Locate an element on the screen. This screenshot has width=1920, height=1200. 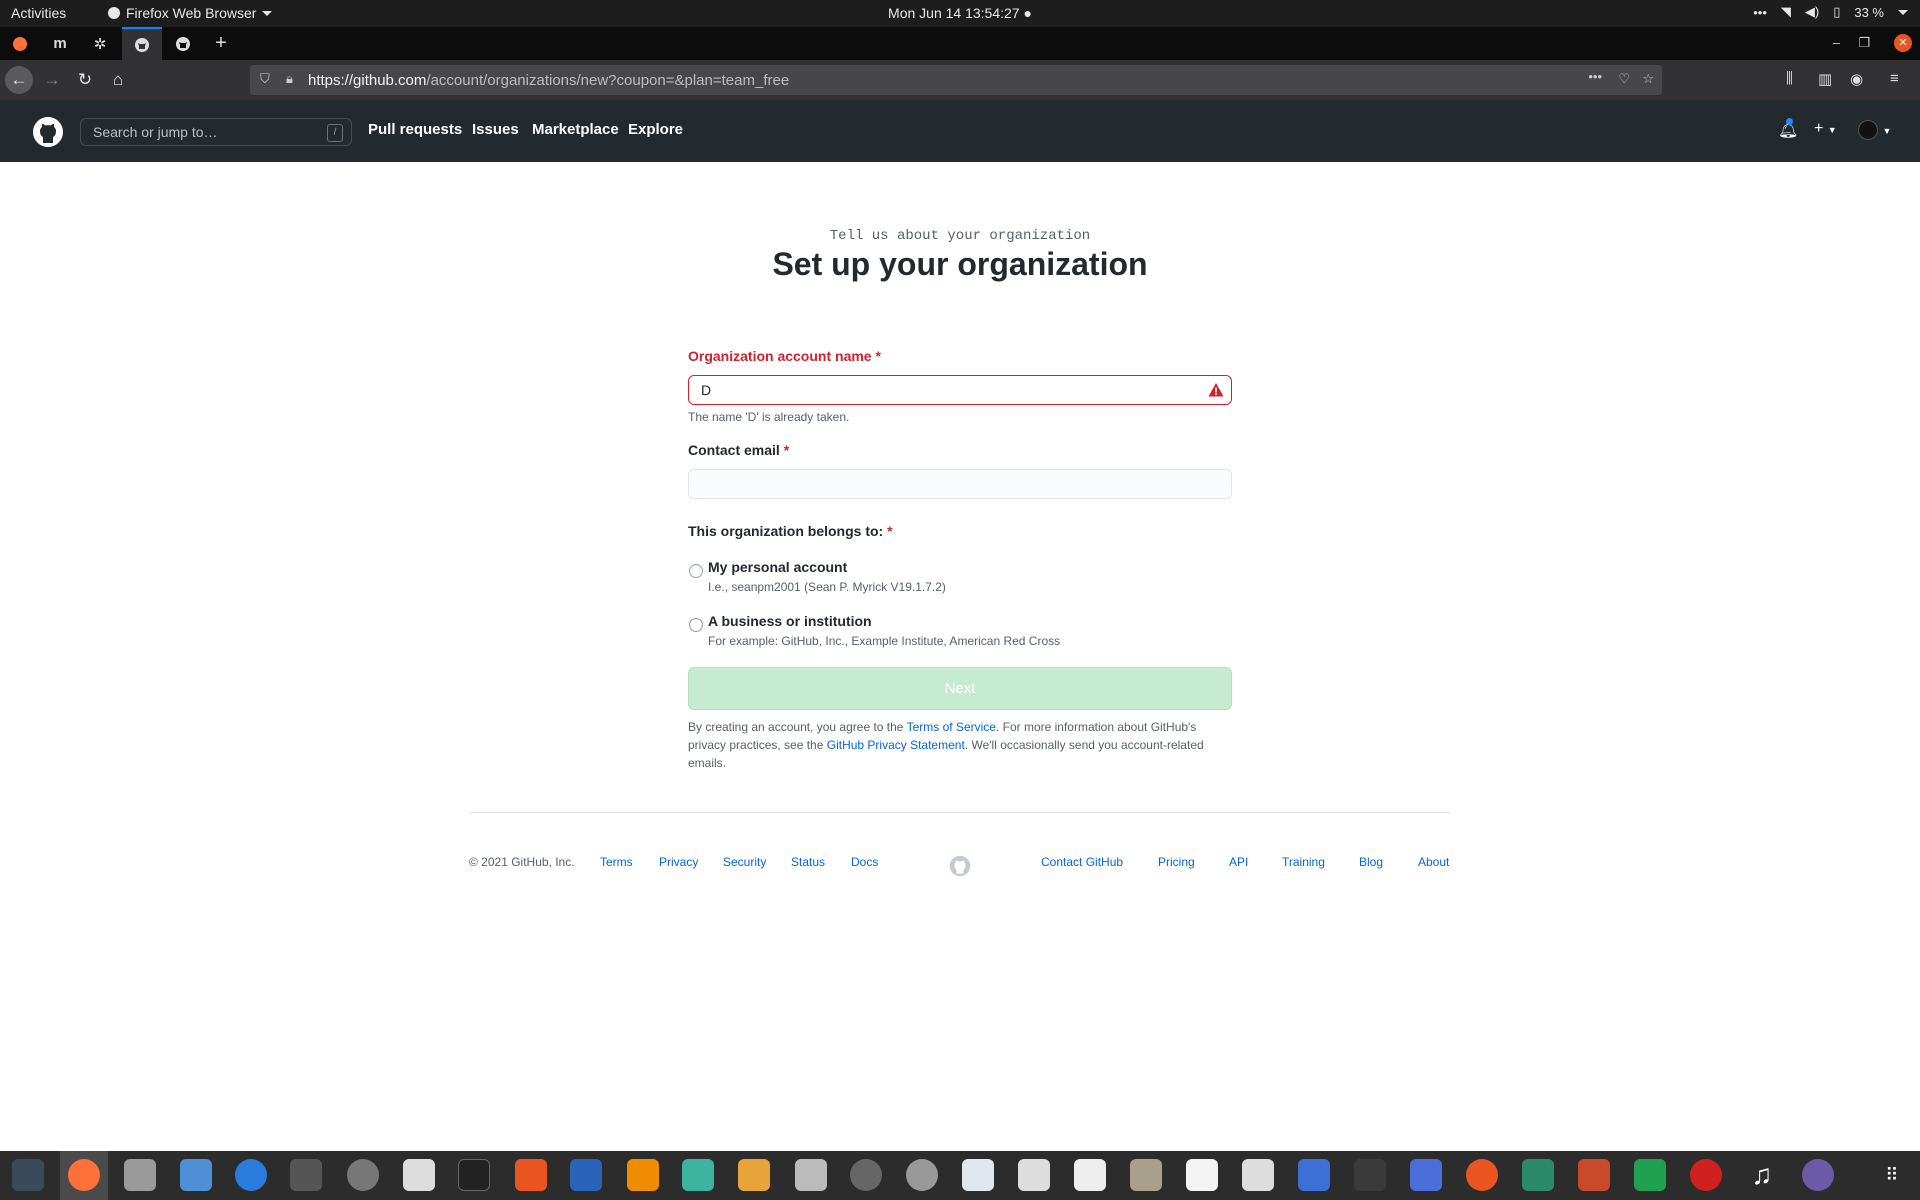
notifications-bell-icon: 🔔︎ is located at coordinates (1788, 129).